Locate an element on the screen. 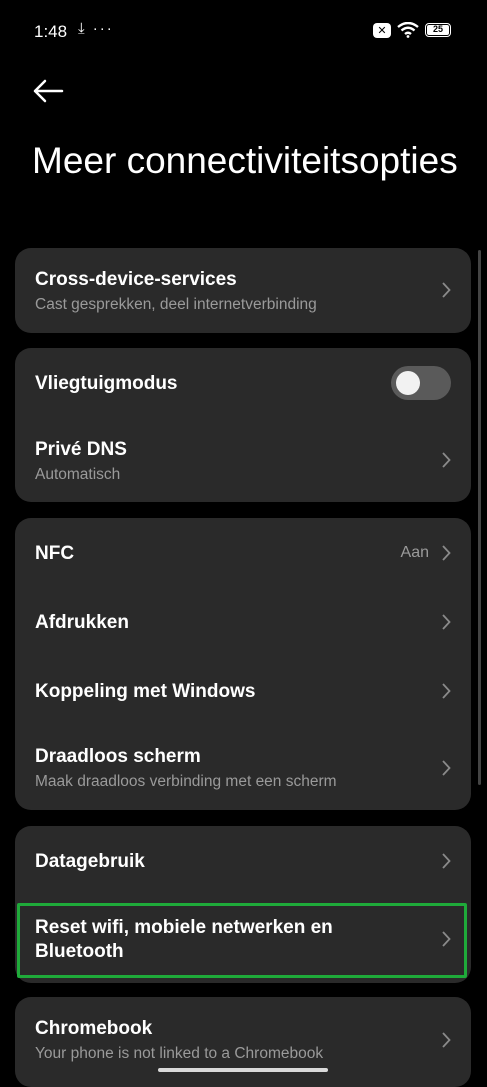 The height and width of the screenshot is (1087, 487). print-item: Afdrukken is located at coordinates (243, 622).